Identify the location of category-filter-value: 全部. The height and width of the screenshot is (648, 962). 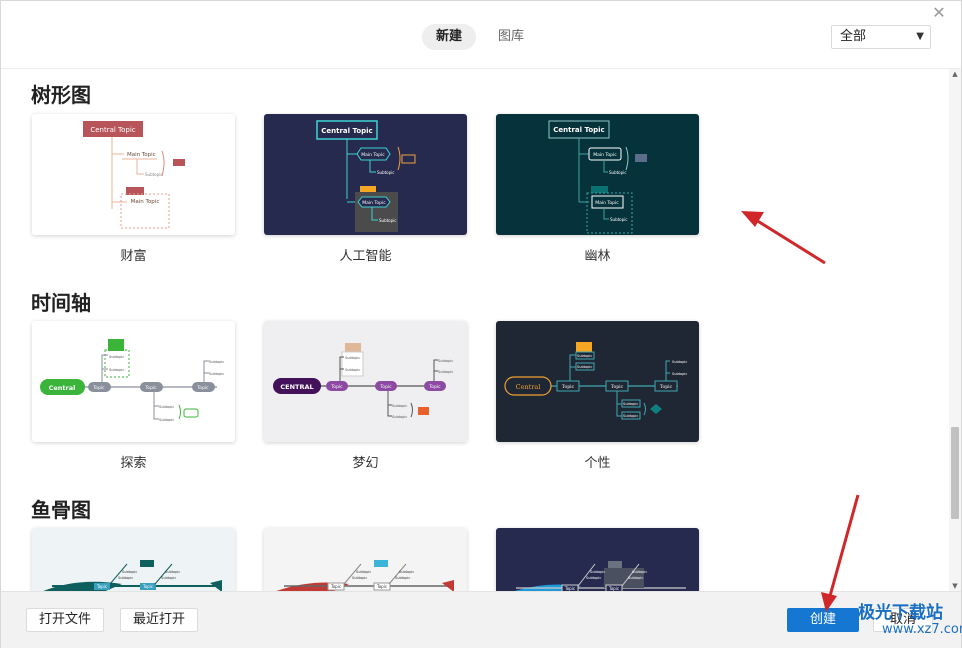
(853, 36).